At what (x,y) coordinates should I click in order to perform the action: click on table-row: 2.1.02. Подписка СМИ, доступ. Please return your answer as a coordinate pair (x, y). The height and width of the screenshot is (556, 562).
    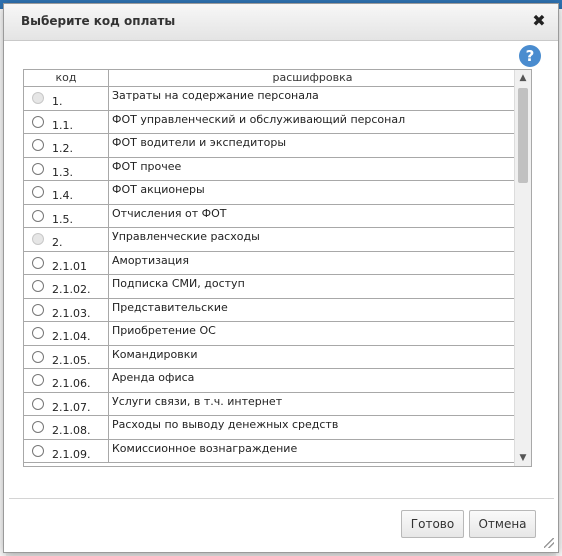
    Looking at the image, I should click on (270, 287).